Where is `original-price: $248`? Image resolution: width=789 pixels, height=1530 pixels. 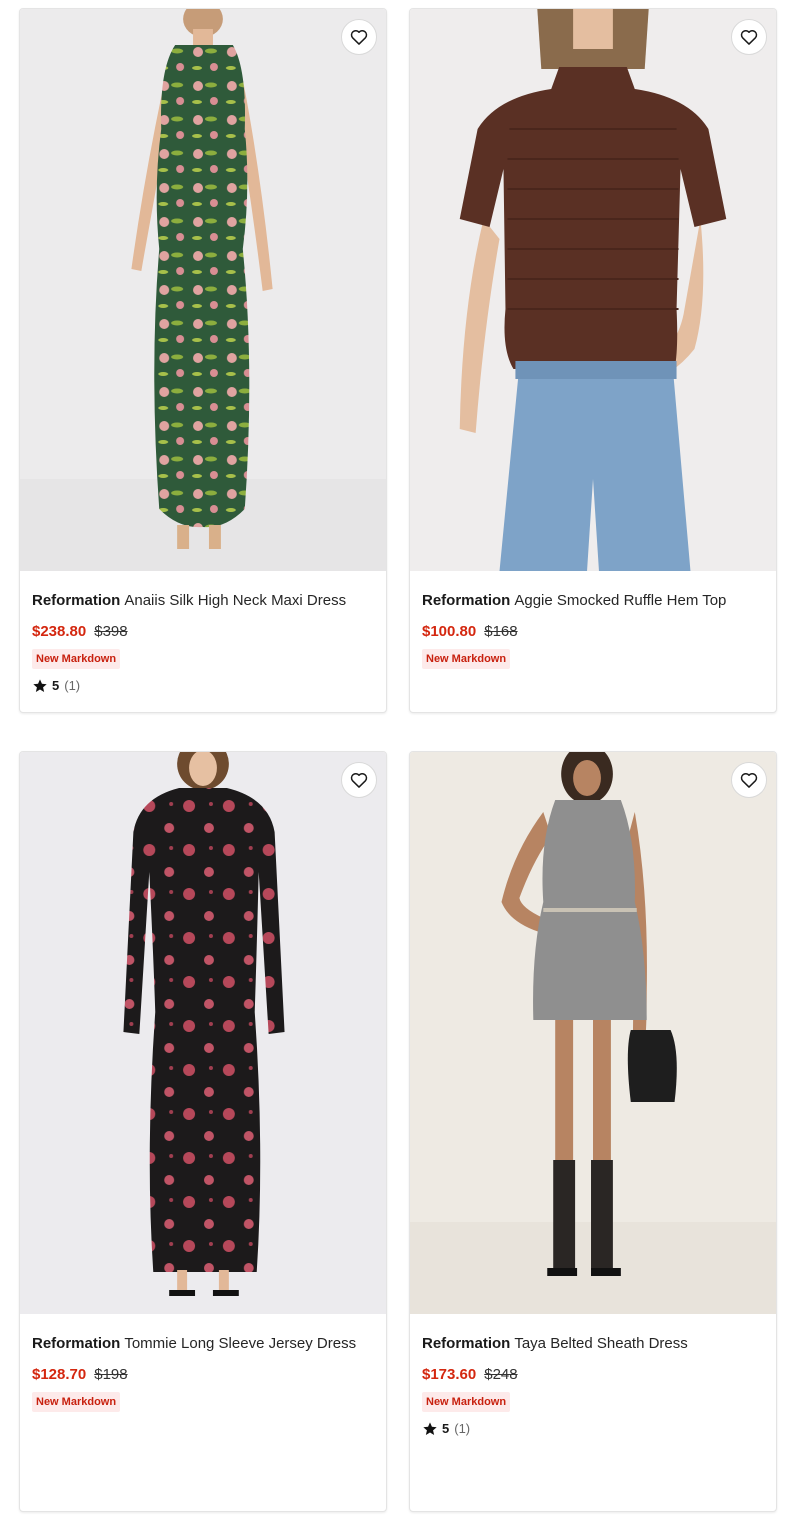 original-price: $248 is located at coordinates (501, 1374).